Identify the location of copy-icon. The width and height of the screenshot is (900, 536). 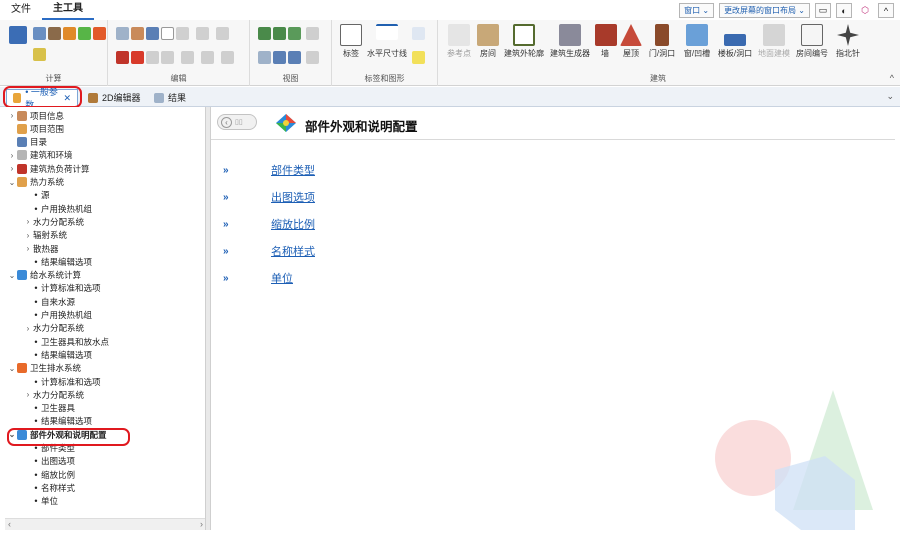
(122, 33).